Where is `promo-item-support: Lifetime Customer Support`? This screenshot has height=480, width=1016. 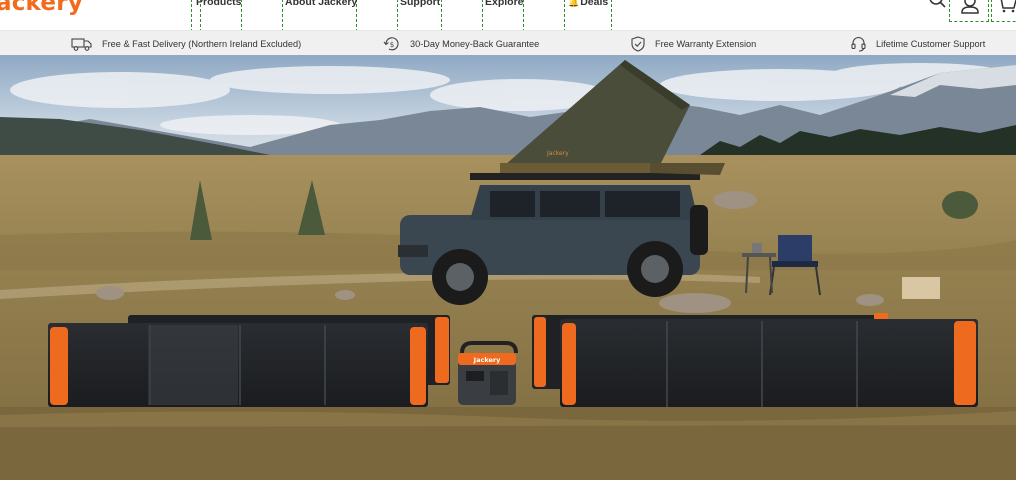 promo-item-support: Lifetime Customer Support is located at coordinates (917, 43).